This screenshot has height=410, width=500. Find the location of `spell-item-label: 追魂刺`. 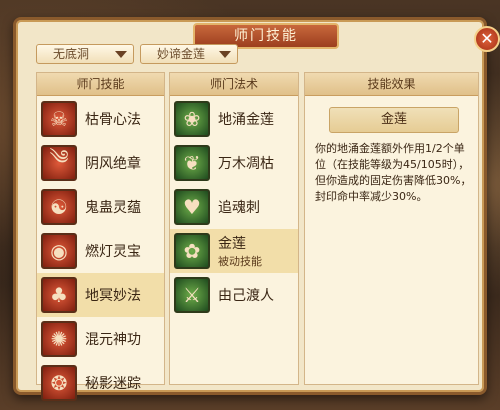

spell-item-label: 追魂刺 is located at coordinates (239, 208).